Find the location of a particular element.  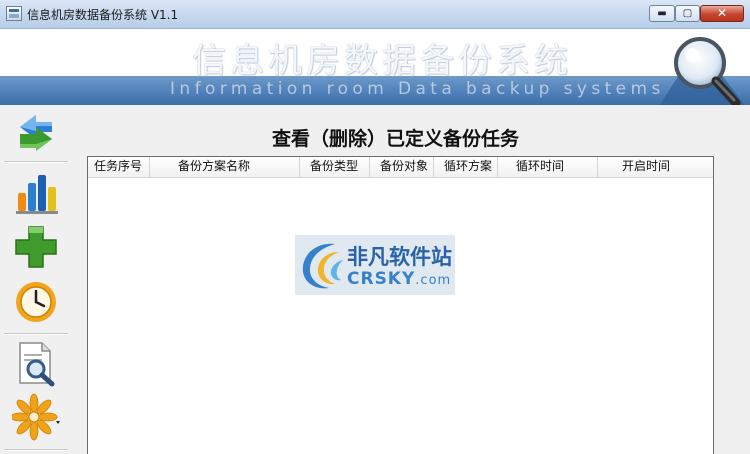

column-header-backup-type: 备份类型 is located at coordinates (335, 167).